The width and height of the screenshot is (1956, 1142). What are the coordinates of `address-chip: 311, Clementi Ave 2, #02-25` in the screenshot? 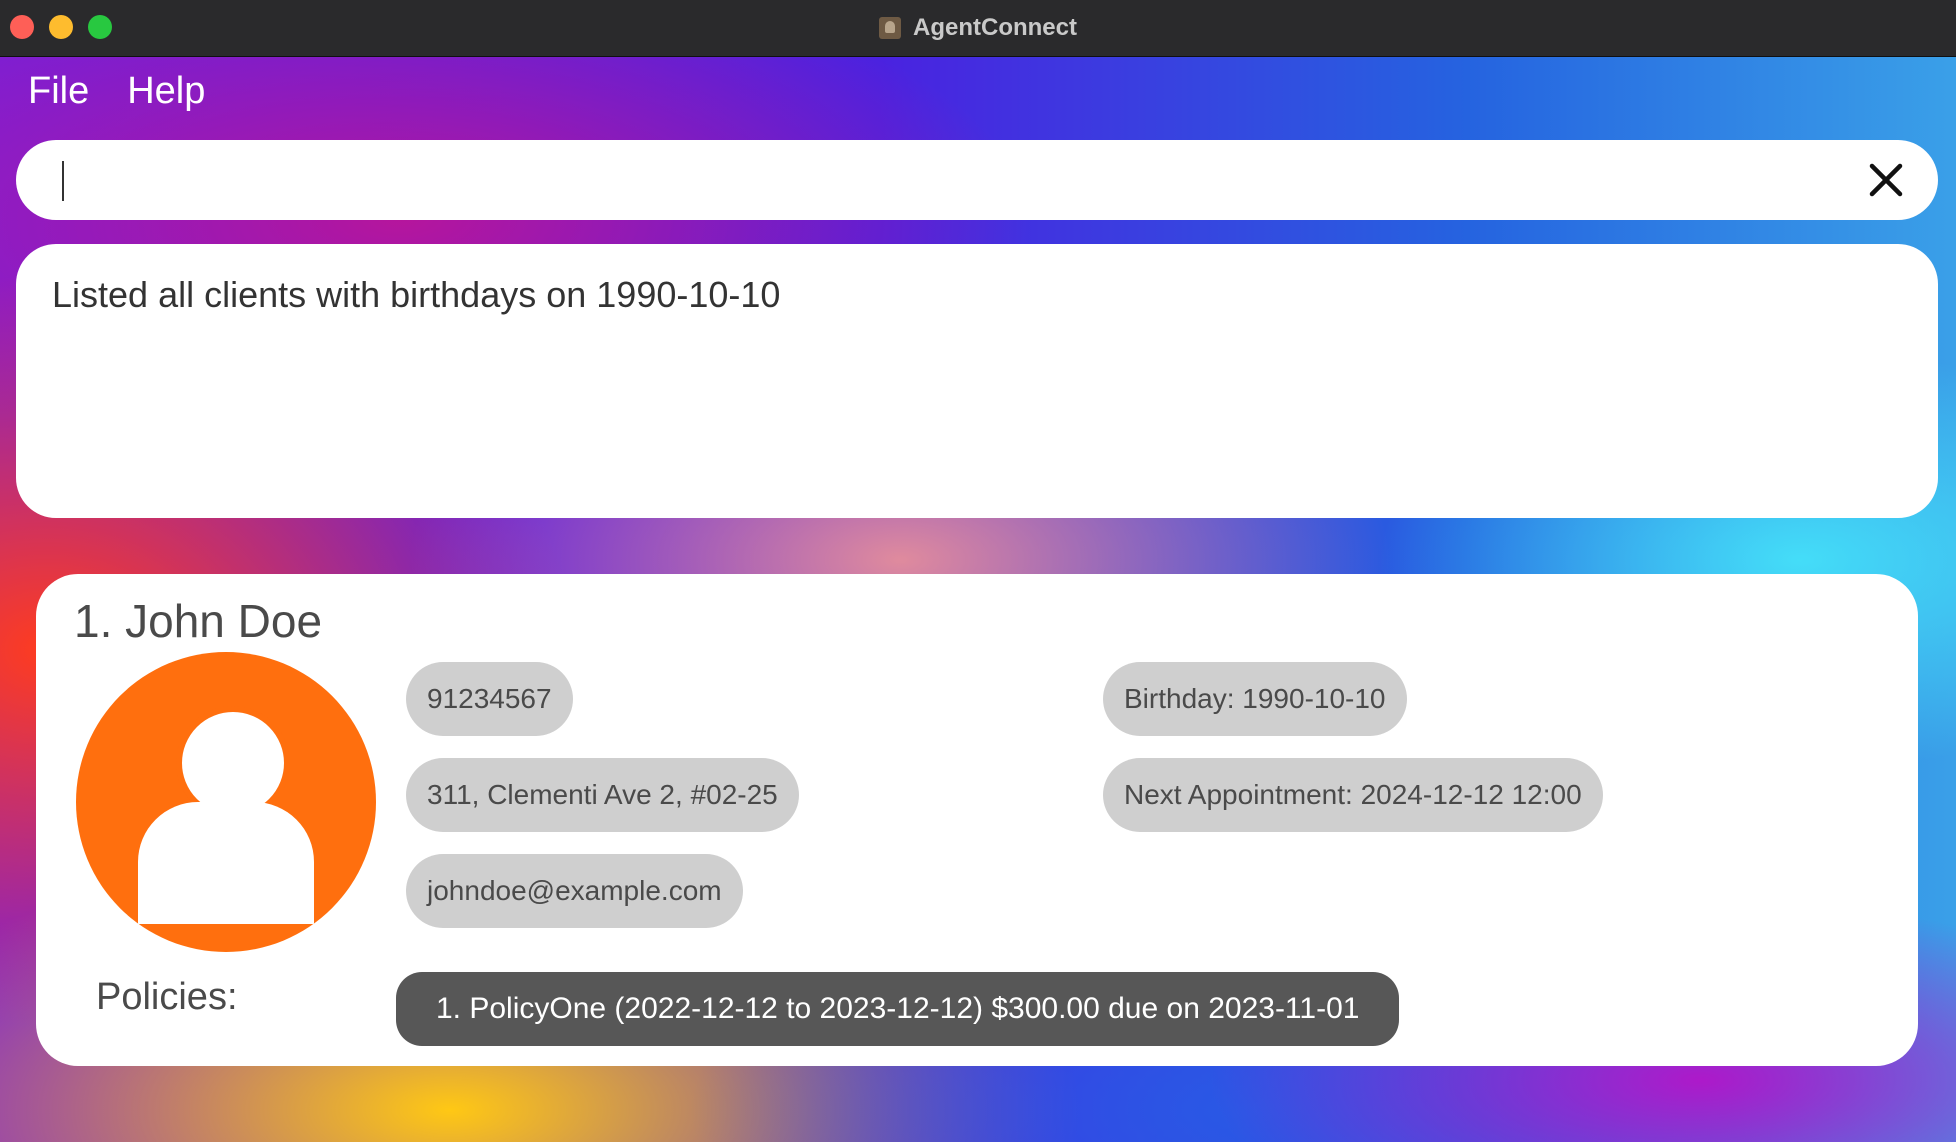 It's located at (602, 795).